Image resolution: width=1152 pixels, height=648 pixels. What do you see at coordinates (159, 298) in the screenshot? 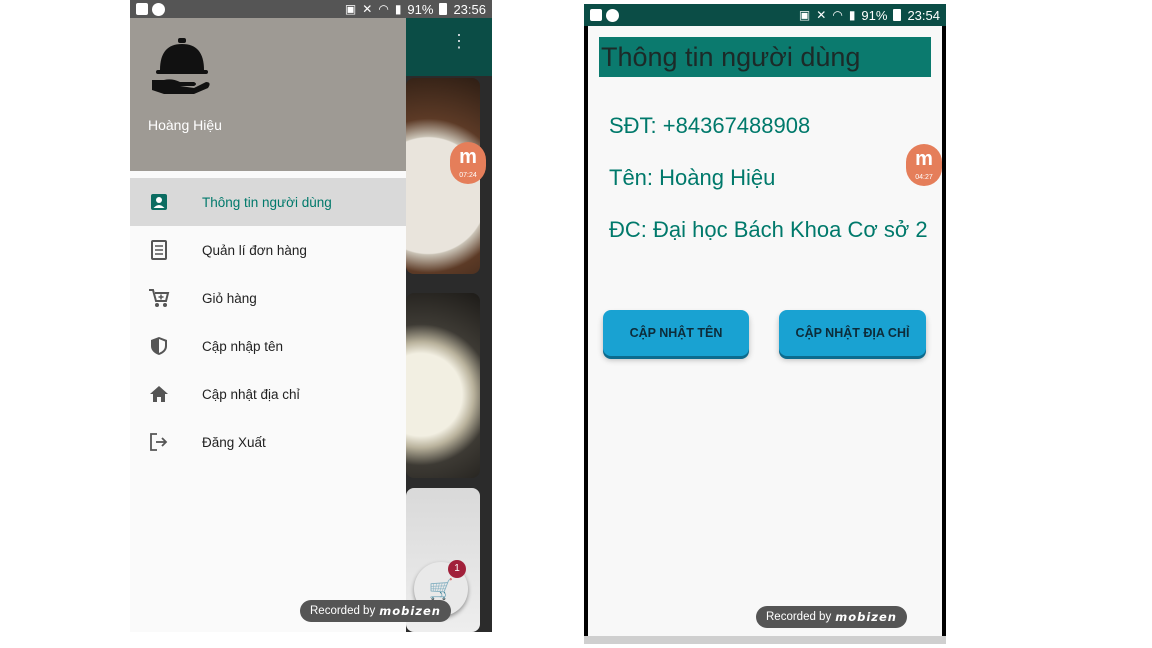
I see `cart-add-icon` at bounding box center [159, 298].